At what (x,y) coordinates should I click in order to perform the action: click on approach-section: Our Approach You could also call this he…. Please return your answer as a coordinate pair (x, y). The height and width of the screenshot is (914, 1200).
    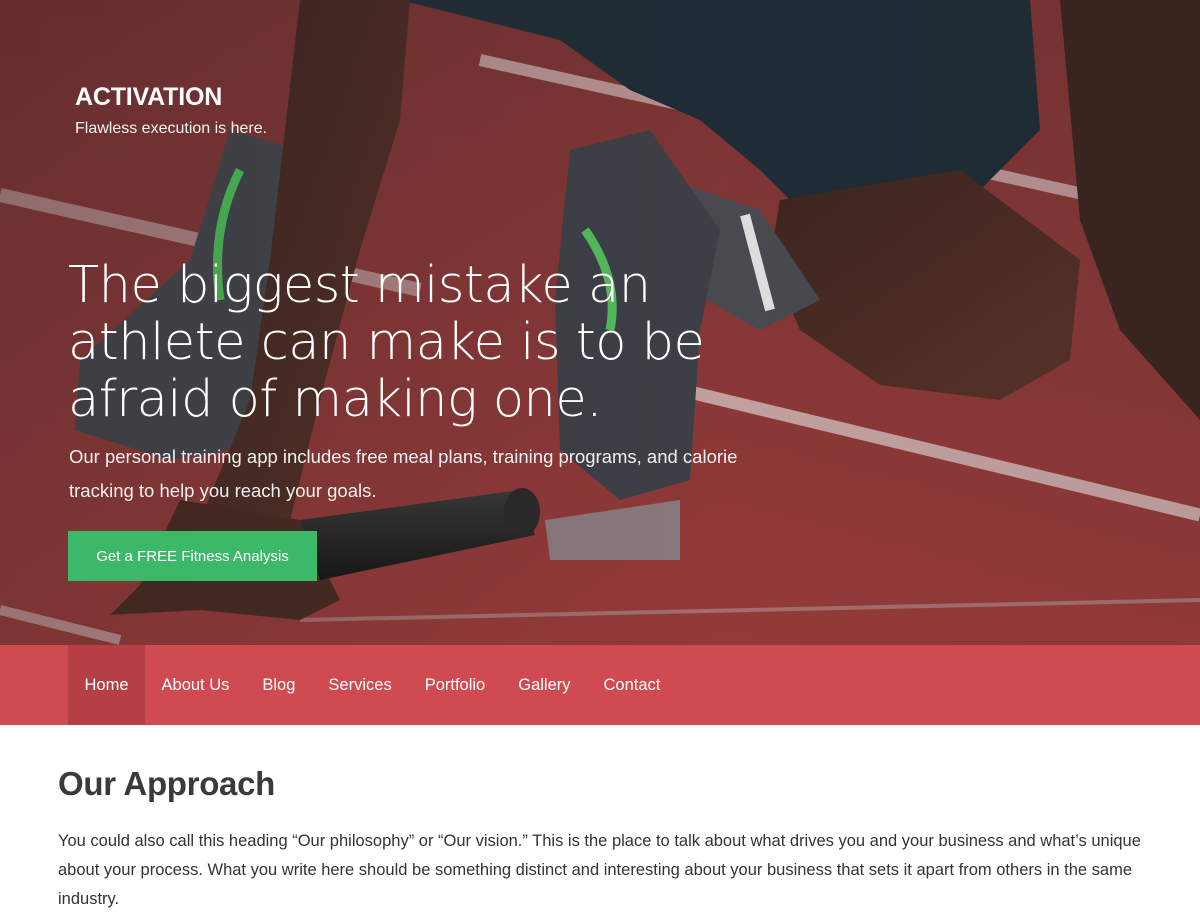
    Looking at the image, I should click on (603, 839).